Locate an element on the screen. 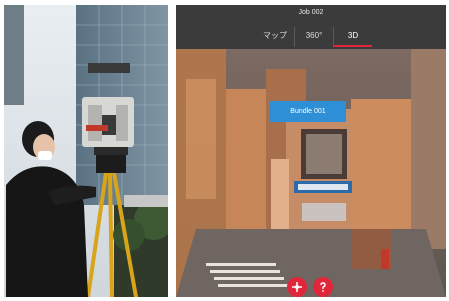 Image resolution: width=449 pixels, height=301 pixels. bundle-label-button: Bundle 001 is located at coordinates (308, 111).